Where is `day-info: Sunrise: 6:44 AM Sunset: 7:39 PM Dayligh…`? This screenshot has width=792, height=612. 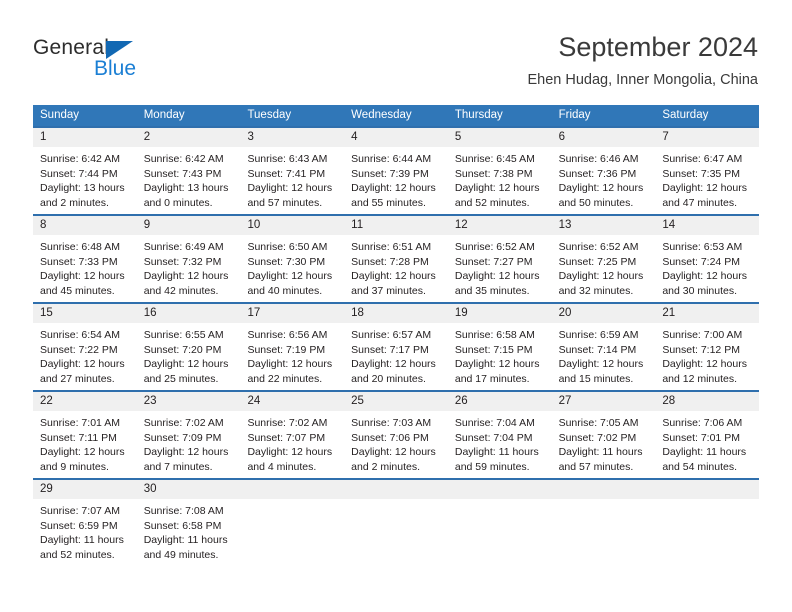
day-info: Sunrise: 6:44 AM Sunset: 7:39 PM Dayligh… is located at coordinates (396, 178).